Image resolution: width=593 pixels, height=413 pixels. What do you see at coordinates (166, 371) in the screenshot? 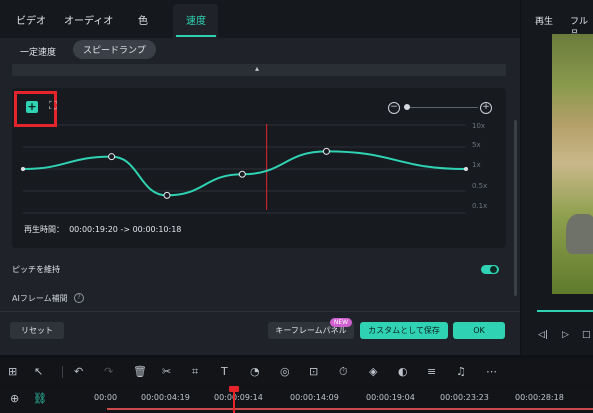
I see `split-icon: ✂` at bounding box center [166, 371].